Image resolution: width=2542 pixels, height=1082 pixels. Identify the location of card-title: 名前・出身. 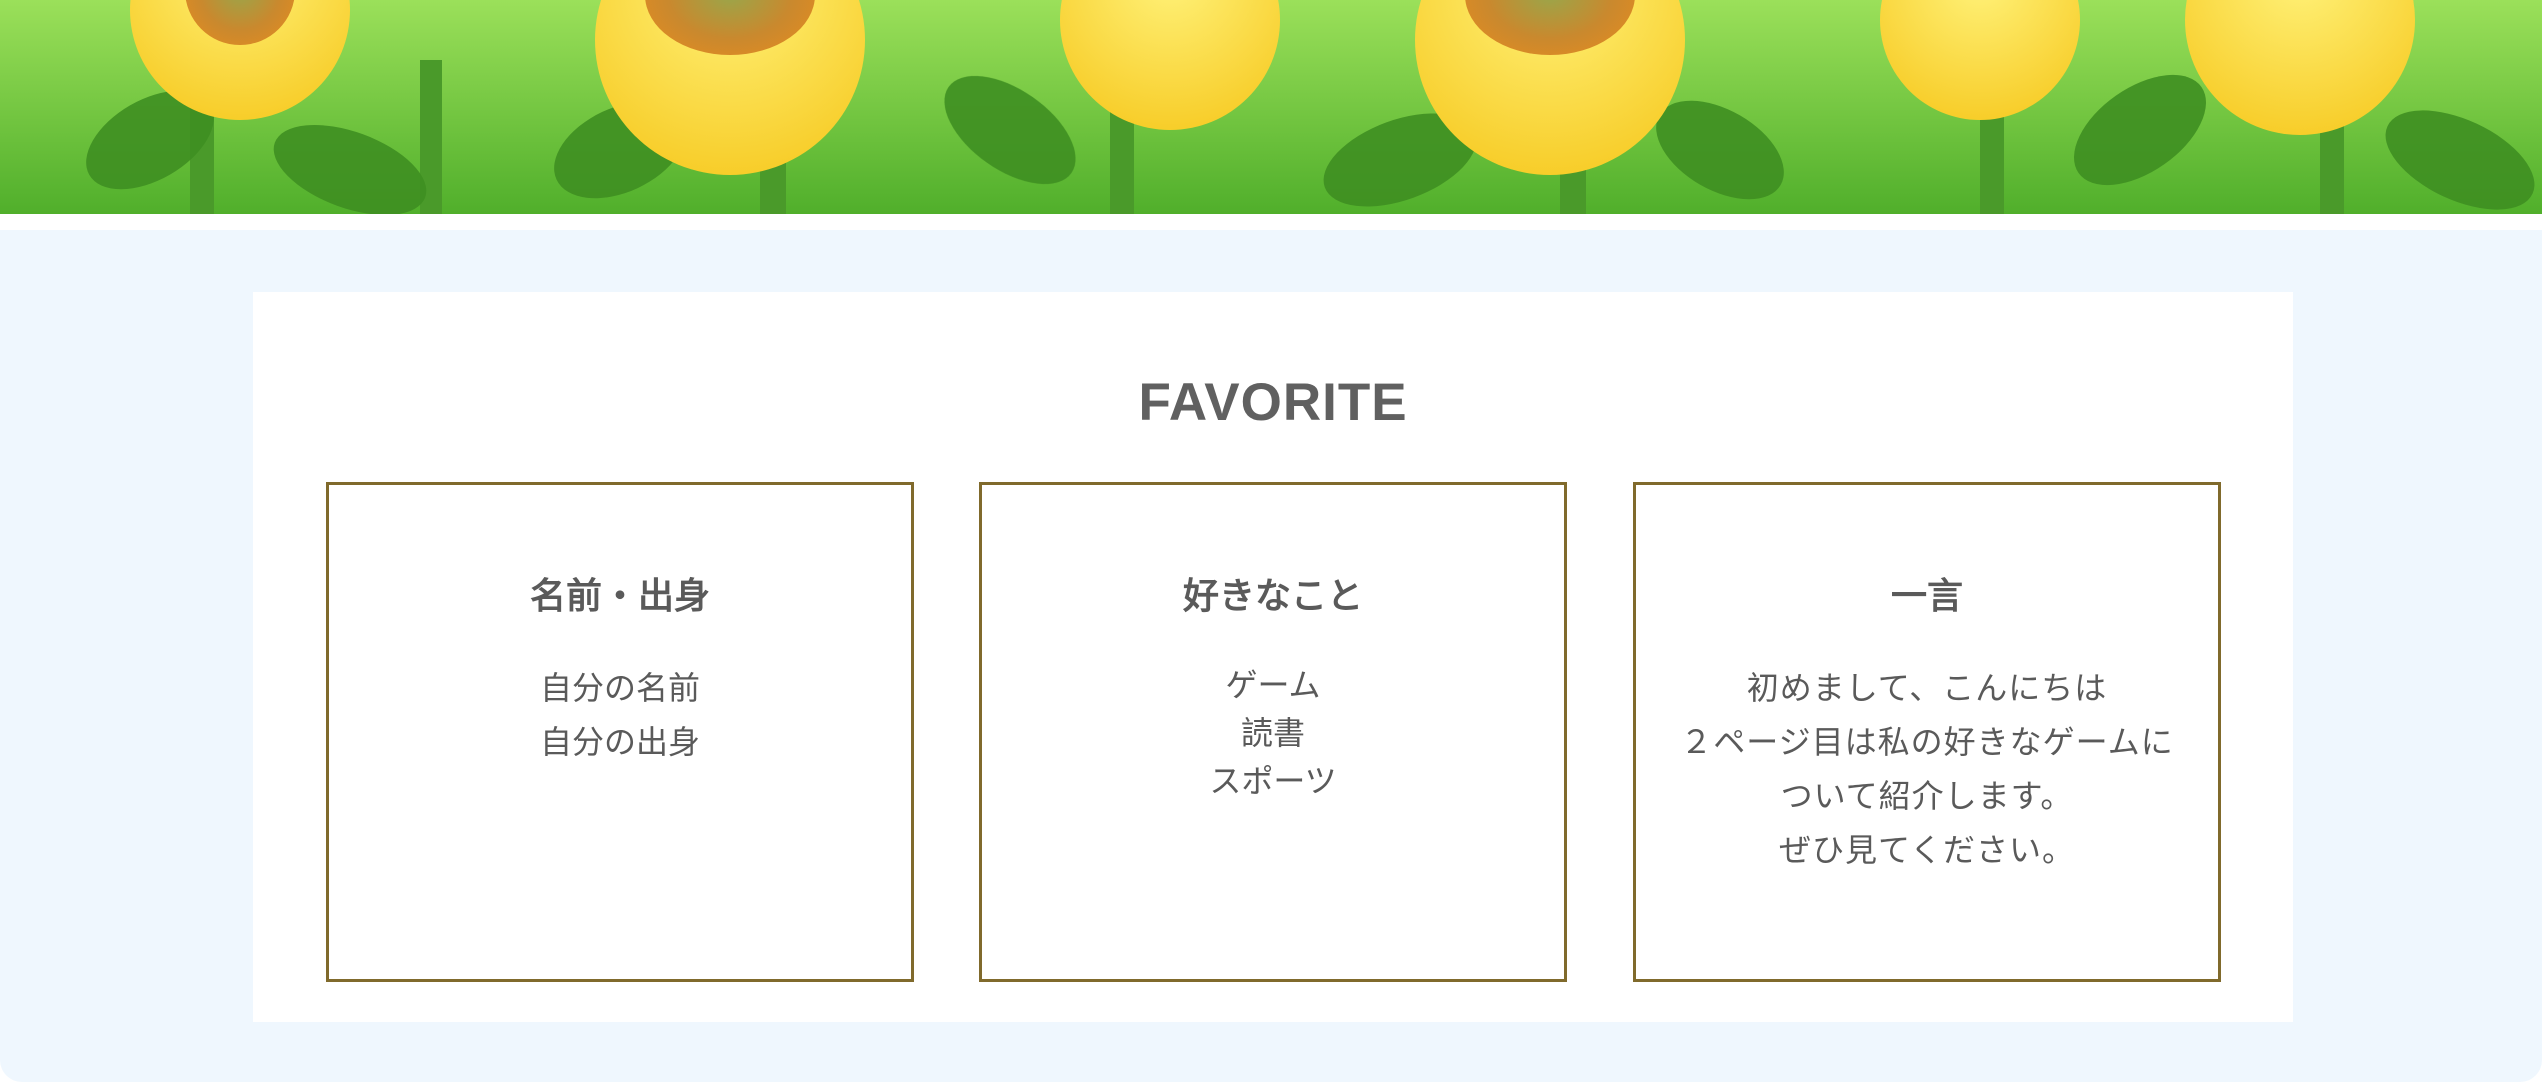
(619, 596).